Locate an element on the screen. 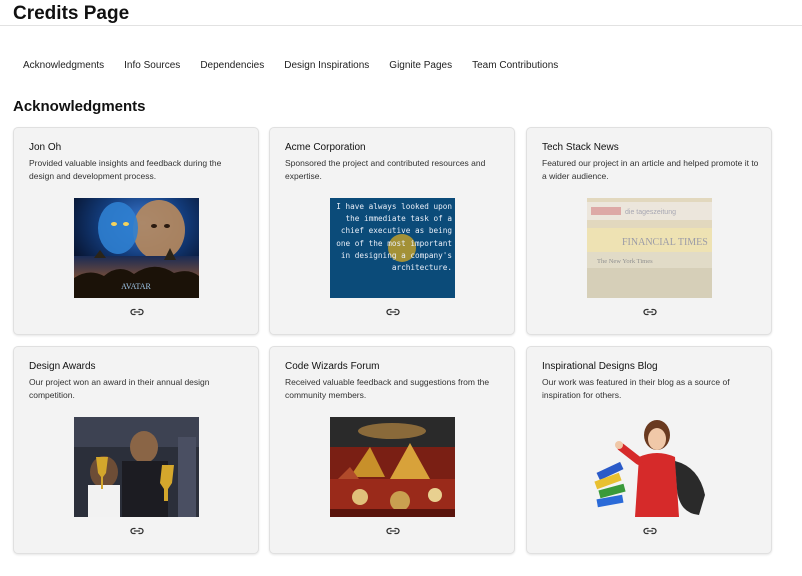 The width and height of the screenshot is (802, 576). card-name: Jon Oh is located at coordinates (45, 147).